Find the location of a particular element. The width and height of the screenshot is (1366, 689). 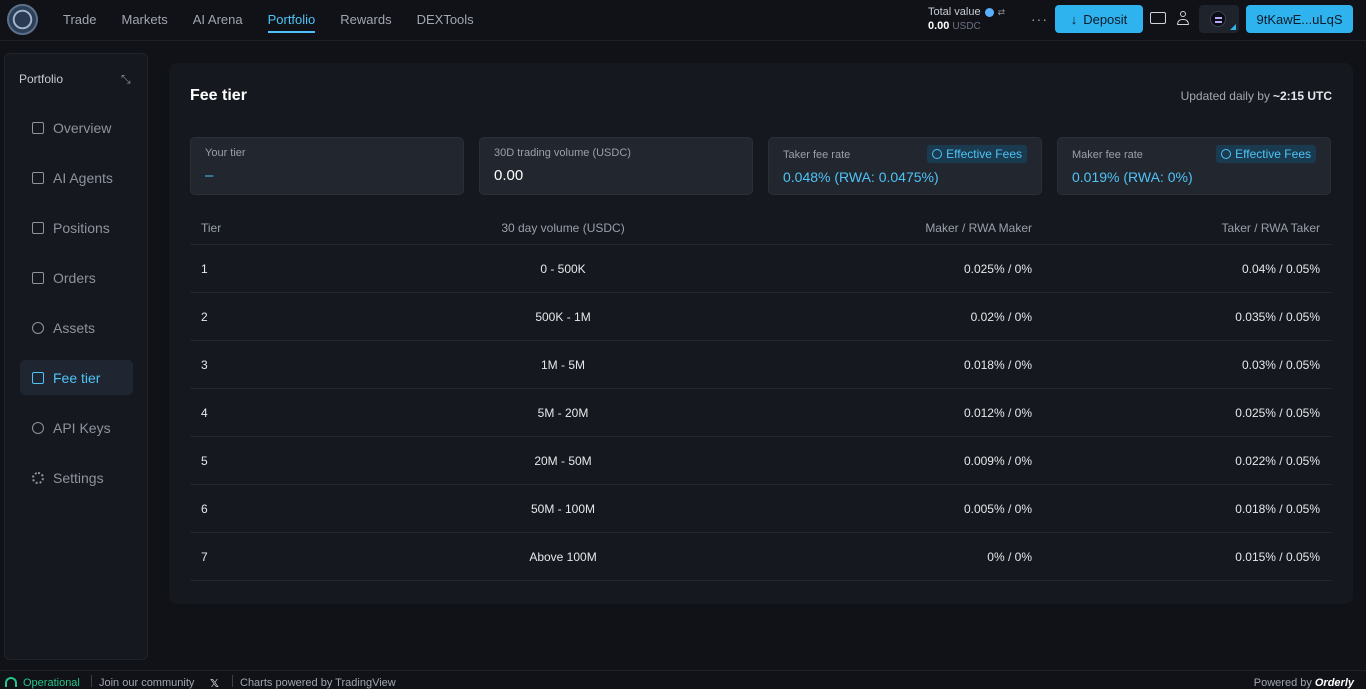

orderly-logo: Orderly is located at coordinates (1334, 683).